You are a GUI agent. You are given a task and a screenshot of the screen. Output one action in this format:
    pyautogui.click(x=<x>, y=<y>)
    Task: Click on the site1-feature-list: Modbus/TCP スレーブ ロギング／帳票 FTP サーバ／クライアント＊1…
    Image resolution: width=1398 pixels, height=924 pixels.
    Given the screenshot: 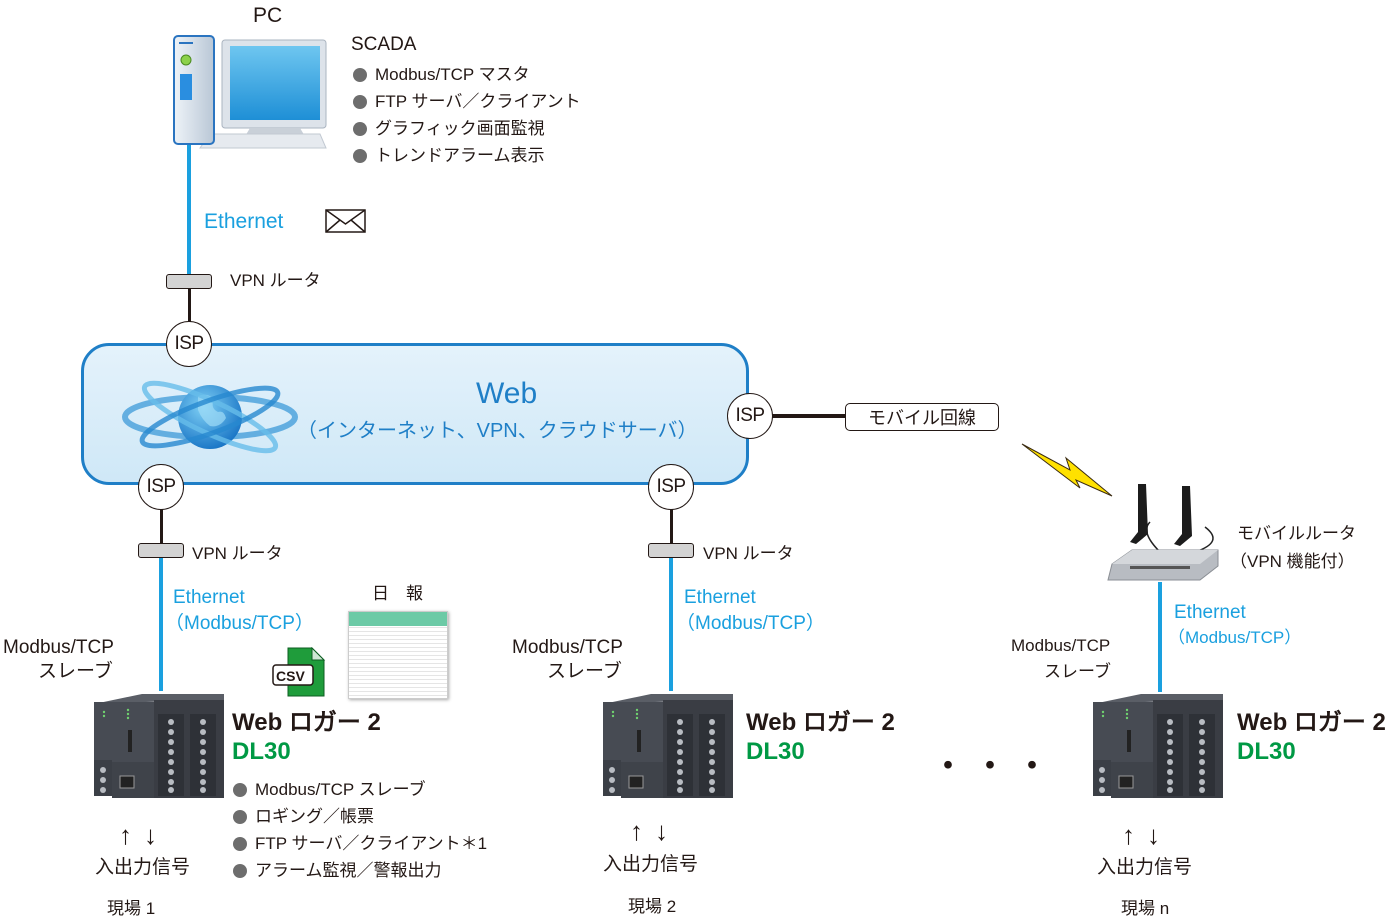 What is the action you would take?
    pyautogui.click(x=360, y=830)
    